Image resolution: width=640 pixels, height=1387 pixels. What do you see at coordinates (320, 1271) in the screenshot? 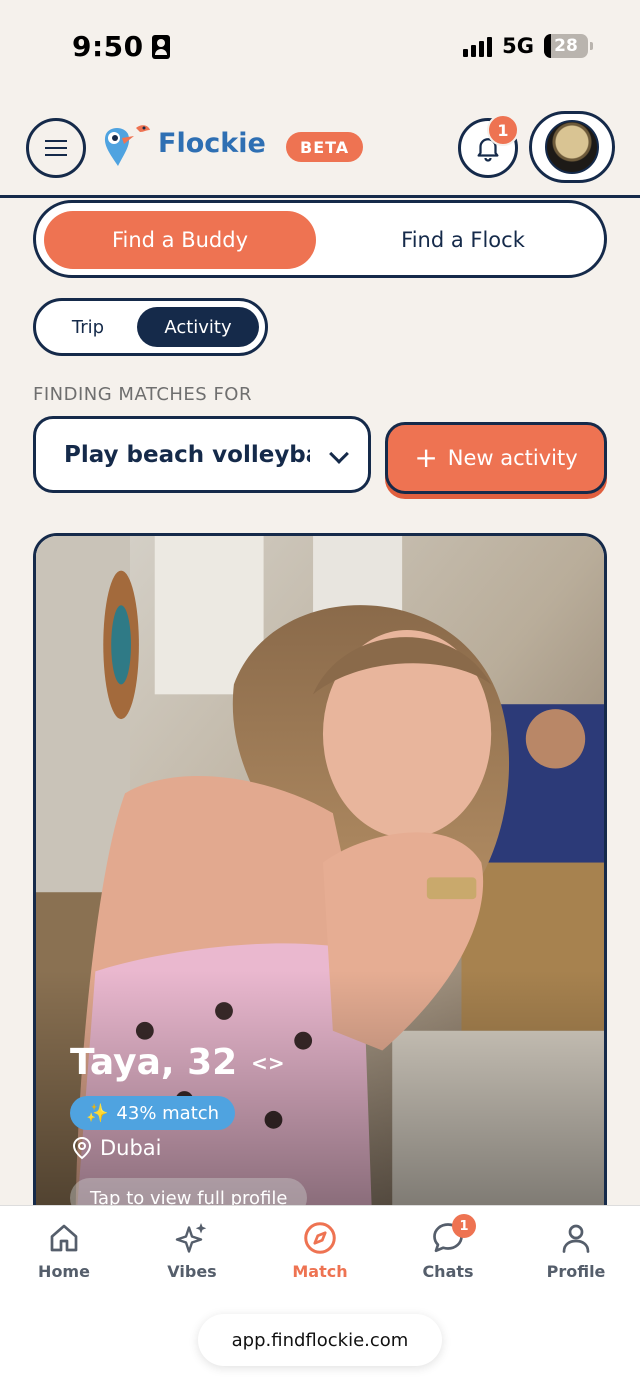
I see `nav-label-match: Match` at bounding box center [320, 1271].